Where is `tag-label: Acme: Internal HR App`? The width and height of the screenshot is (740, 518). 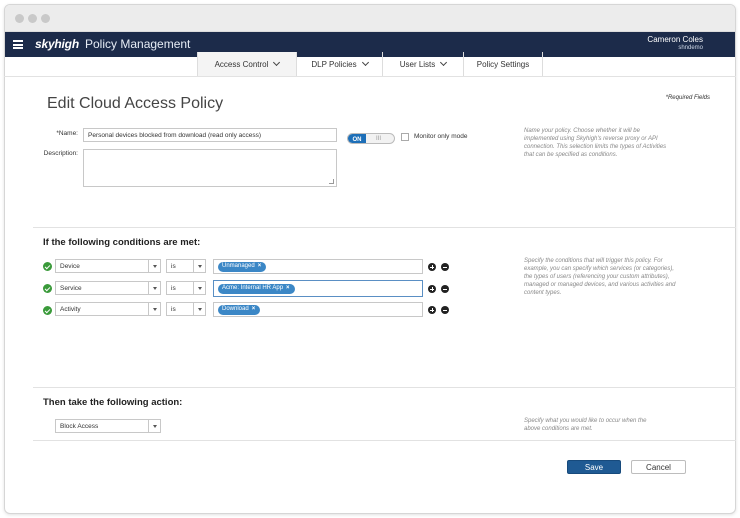 tag-label: Acme: Internal HR App is located at coordinates (253, 288).